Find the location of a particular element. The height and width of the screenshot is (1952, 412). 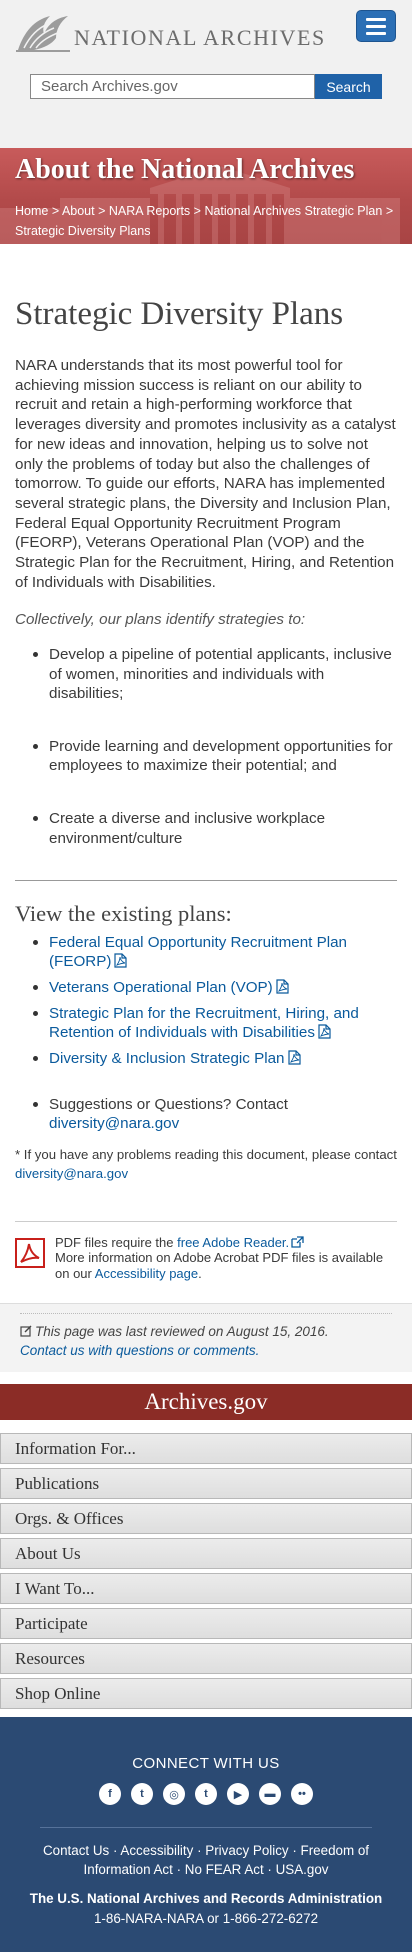

contact-email-link: diversity@nara.gov is located at coordinates (114, 1123).